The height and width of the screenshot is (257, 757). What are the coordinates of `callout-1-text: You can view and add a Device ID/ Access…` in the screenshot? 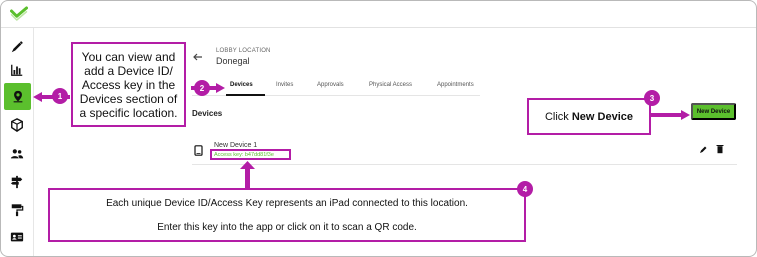 It's located at (128, 84).